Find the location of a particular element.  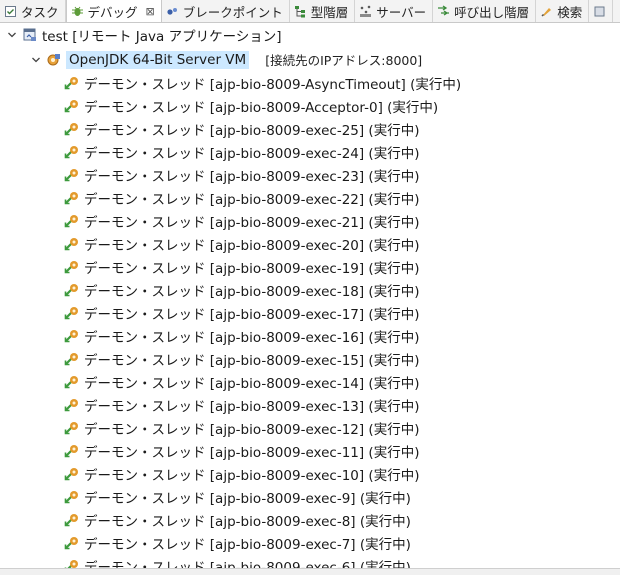

tab-debug-label: デバッグ is located at coordinates (112, 12).